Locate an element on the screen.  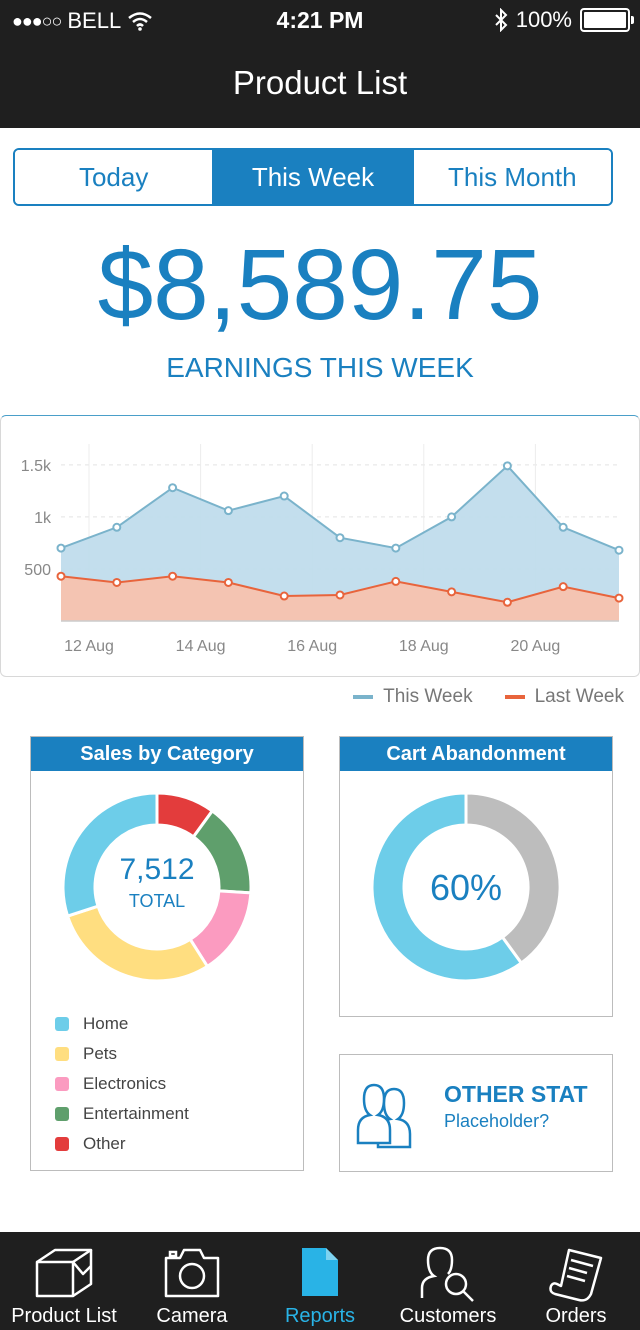
category-label-entertainment: Entertainment is located at coordinates (136, 1113).